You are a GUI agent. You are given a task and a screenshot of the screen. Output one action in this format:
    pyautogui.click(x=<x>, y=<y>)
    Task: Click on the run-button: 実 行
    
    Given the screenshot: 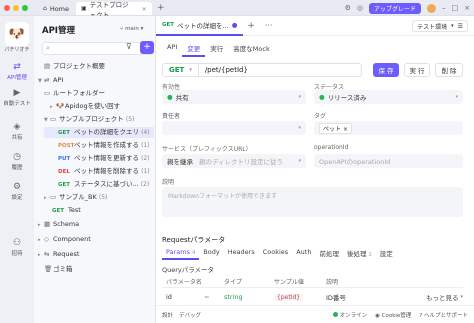 What is the action you would take?
    pyautogui.click(x=417, y=70)
    